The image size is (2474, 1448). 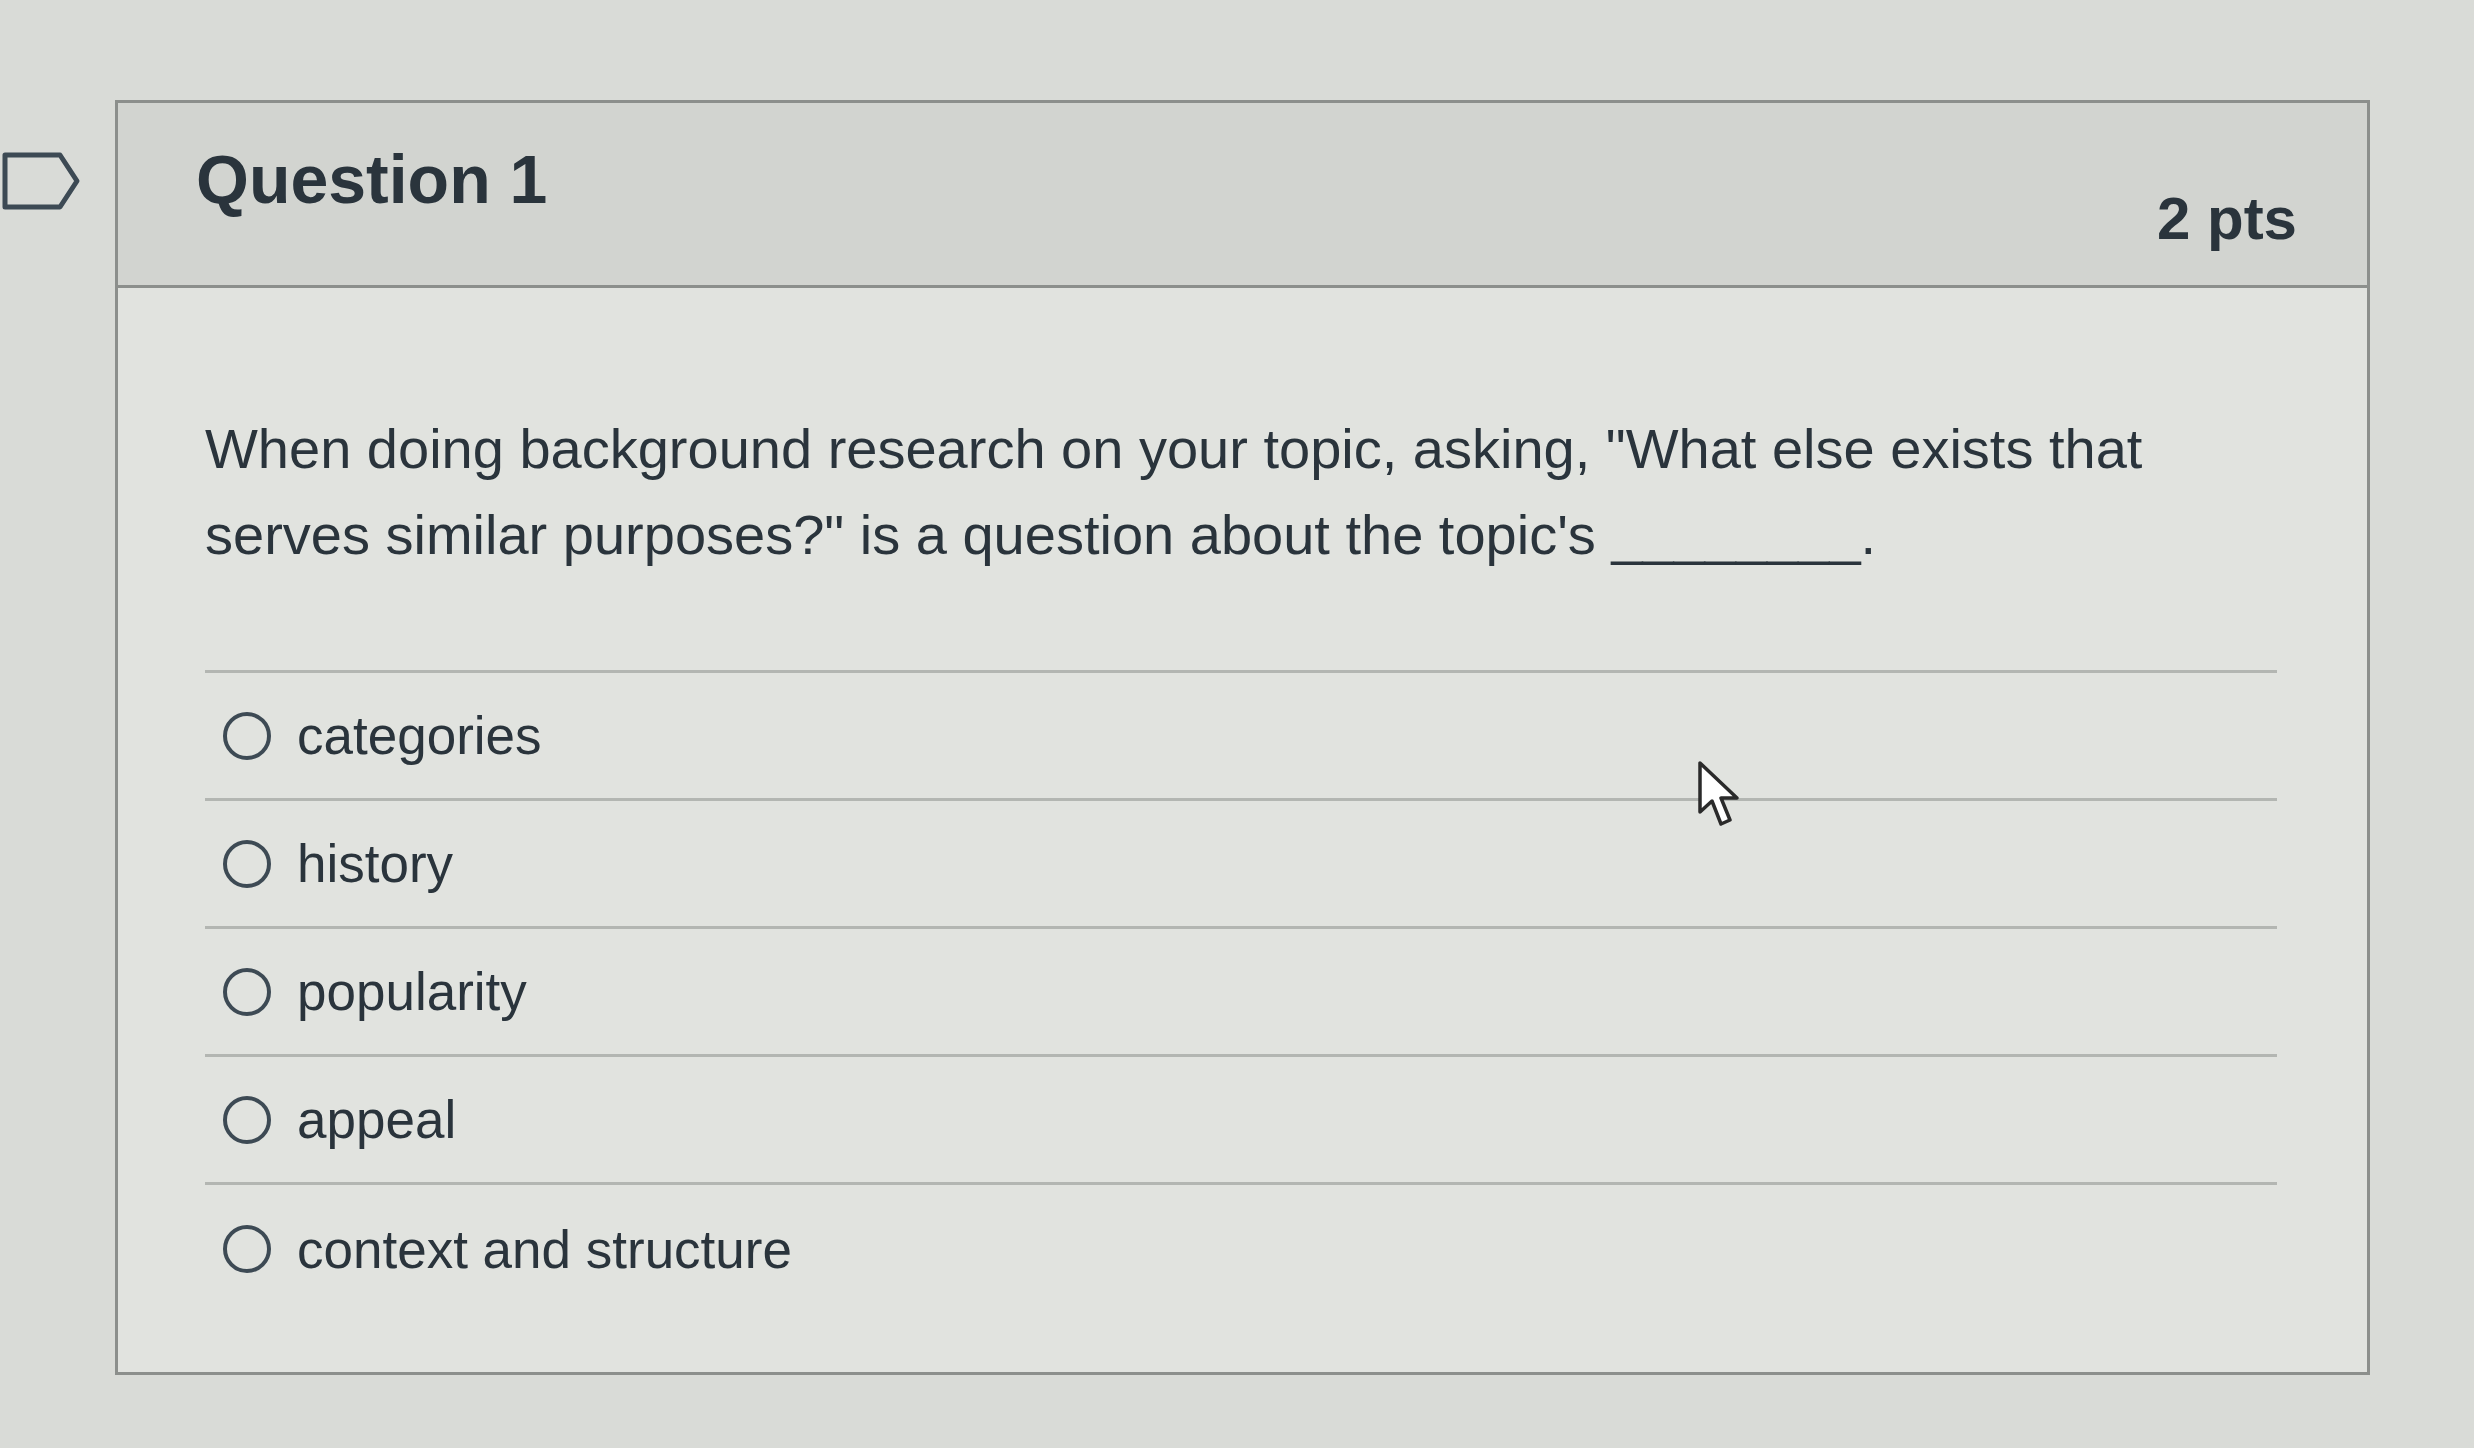 I want to click on bookmark-icon, so click(x=41, y=181).